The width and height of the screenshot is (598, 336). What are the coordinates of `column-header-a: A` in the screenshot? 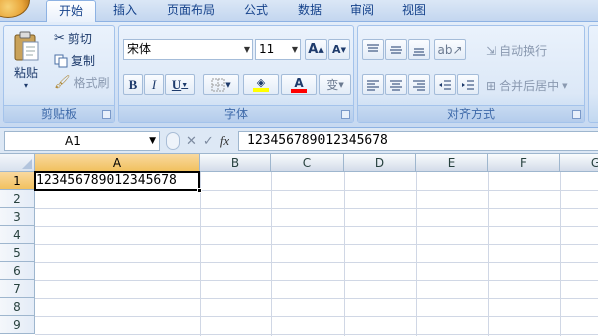 It's located at (117, 163).